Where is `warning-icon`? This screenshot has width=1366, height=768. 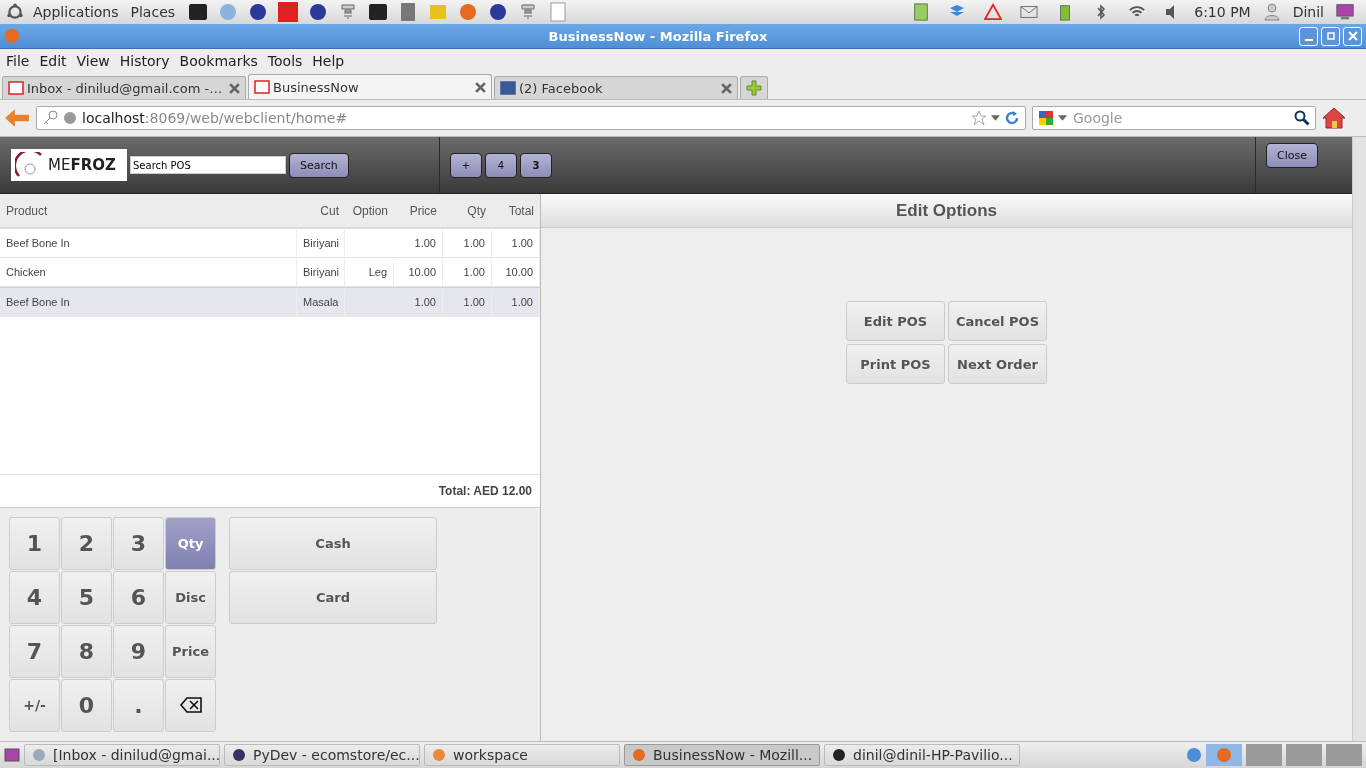 warning-icon is located at coordinates (993, 12).